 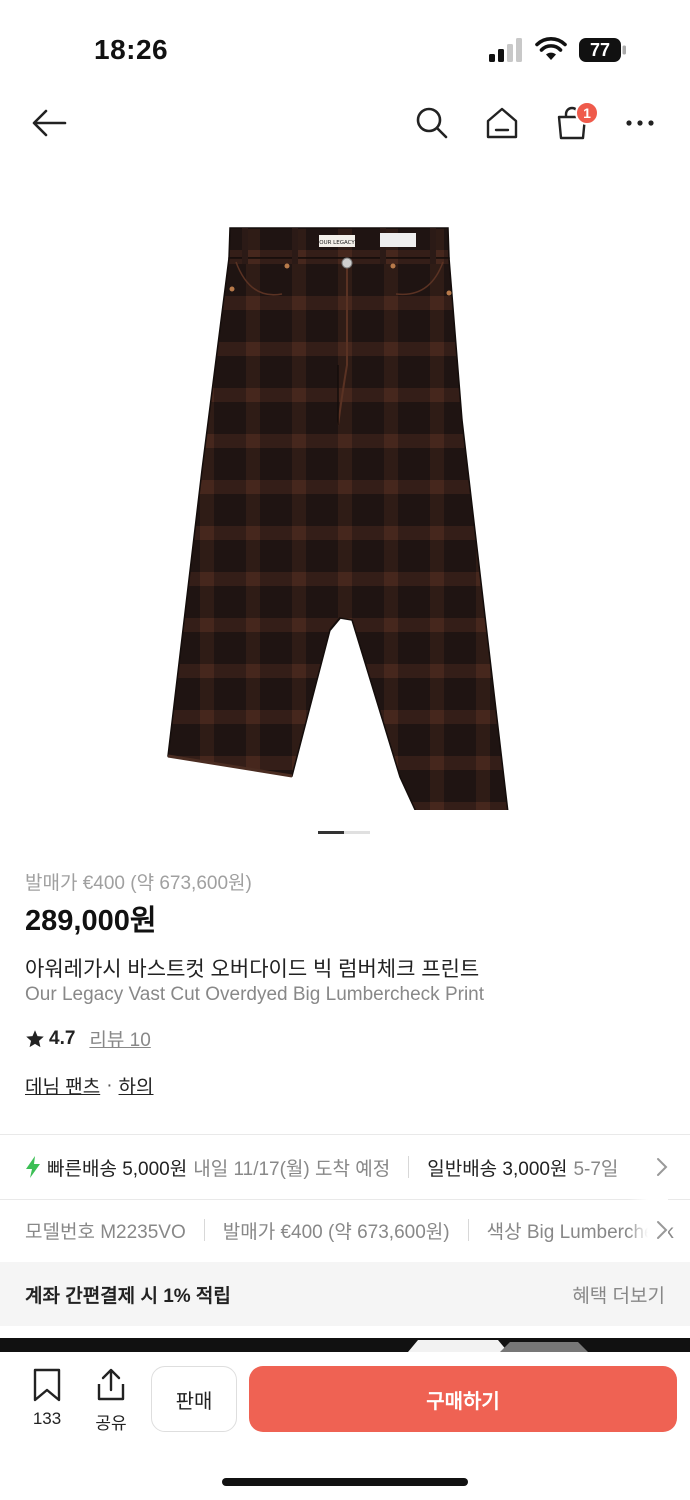 I want to click on review-link: 리뷰 10, so click(x=119, y=1038).